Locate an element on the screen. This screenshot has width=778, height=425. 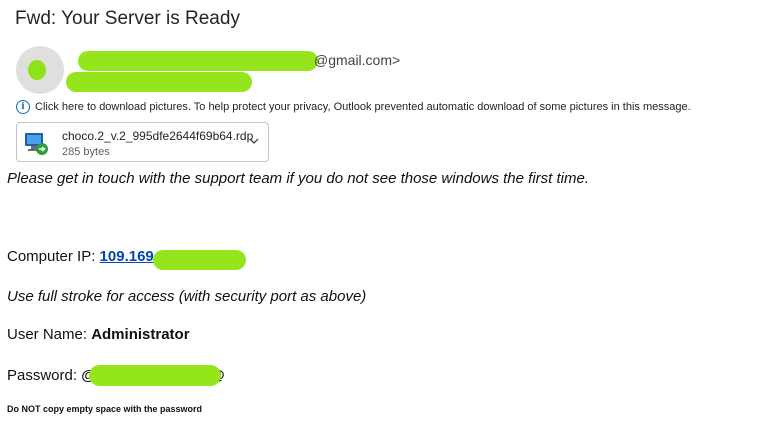
sender-avatar is located at coordinates (40, 70).